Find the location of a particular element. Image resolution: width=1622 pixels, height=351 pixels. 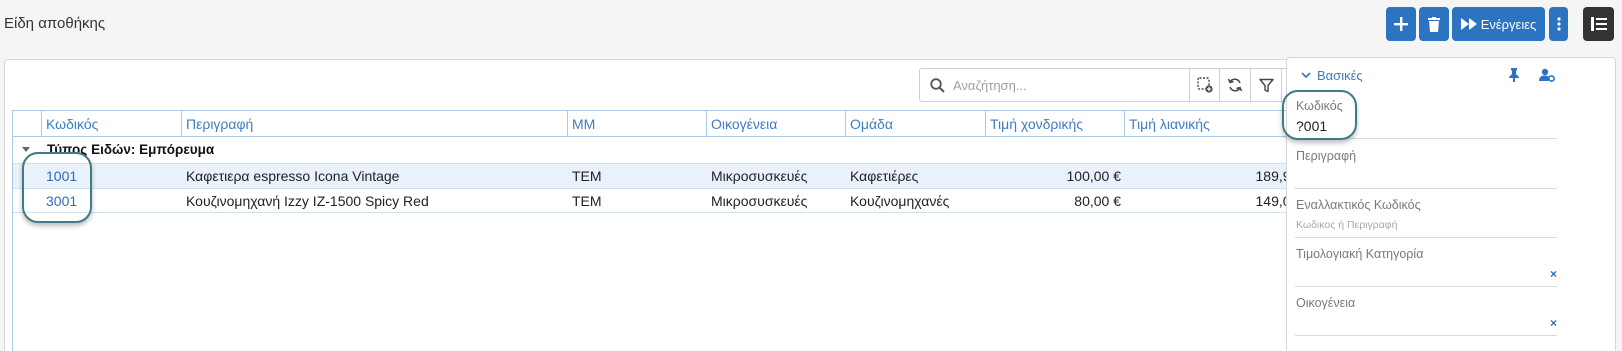

refresh-button is located at coordinates (1236, 85).